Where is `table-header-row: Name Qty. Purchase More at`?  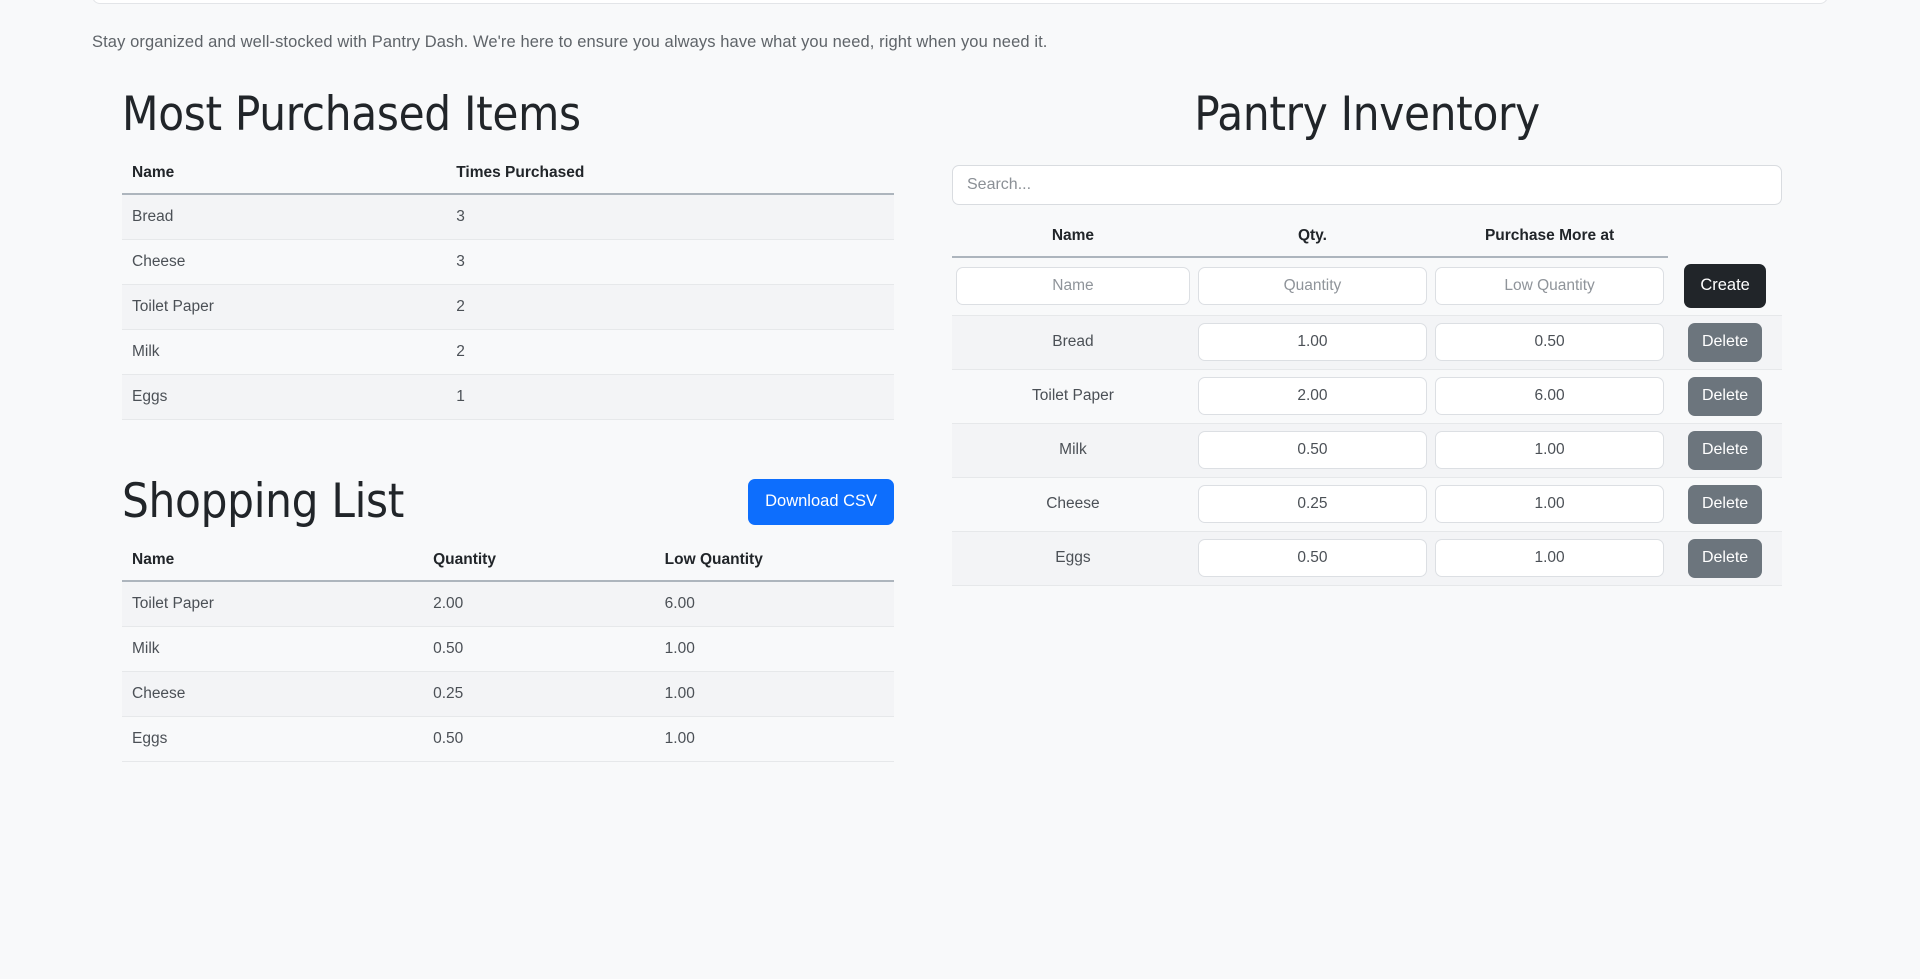
table-header-row: Name Qty. Purchase More at is located at coordinates (1367, 243).